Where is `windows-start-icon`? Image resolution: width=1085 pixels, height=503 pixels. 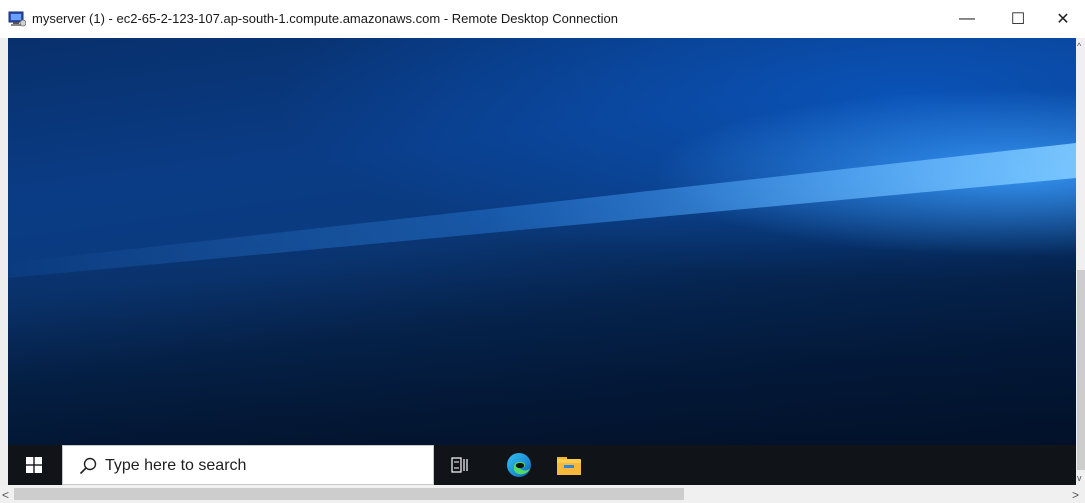
windows-start-icon is located at coordinates (34, 465).